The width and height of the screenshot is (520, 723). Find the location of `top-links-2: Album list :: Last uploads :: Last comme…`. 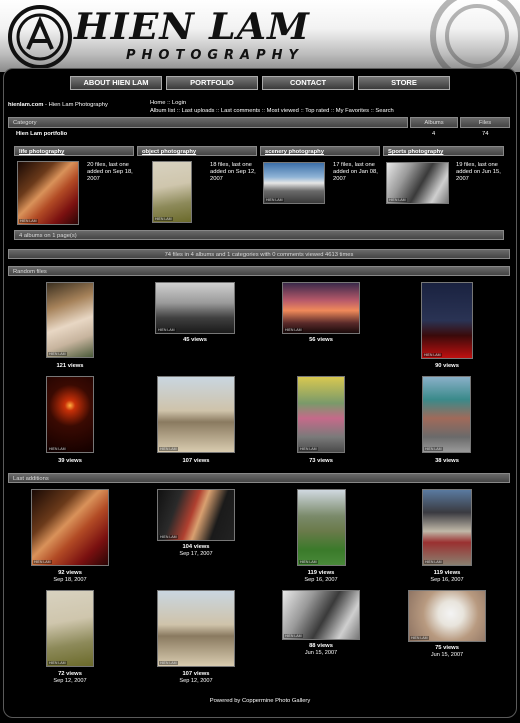

top-links-2: Album list :: Last uploads :: Last comme… is located at coordinates (272, 111).